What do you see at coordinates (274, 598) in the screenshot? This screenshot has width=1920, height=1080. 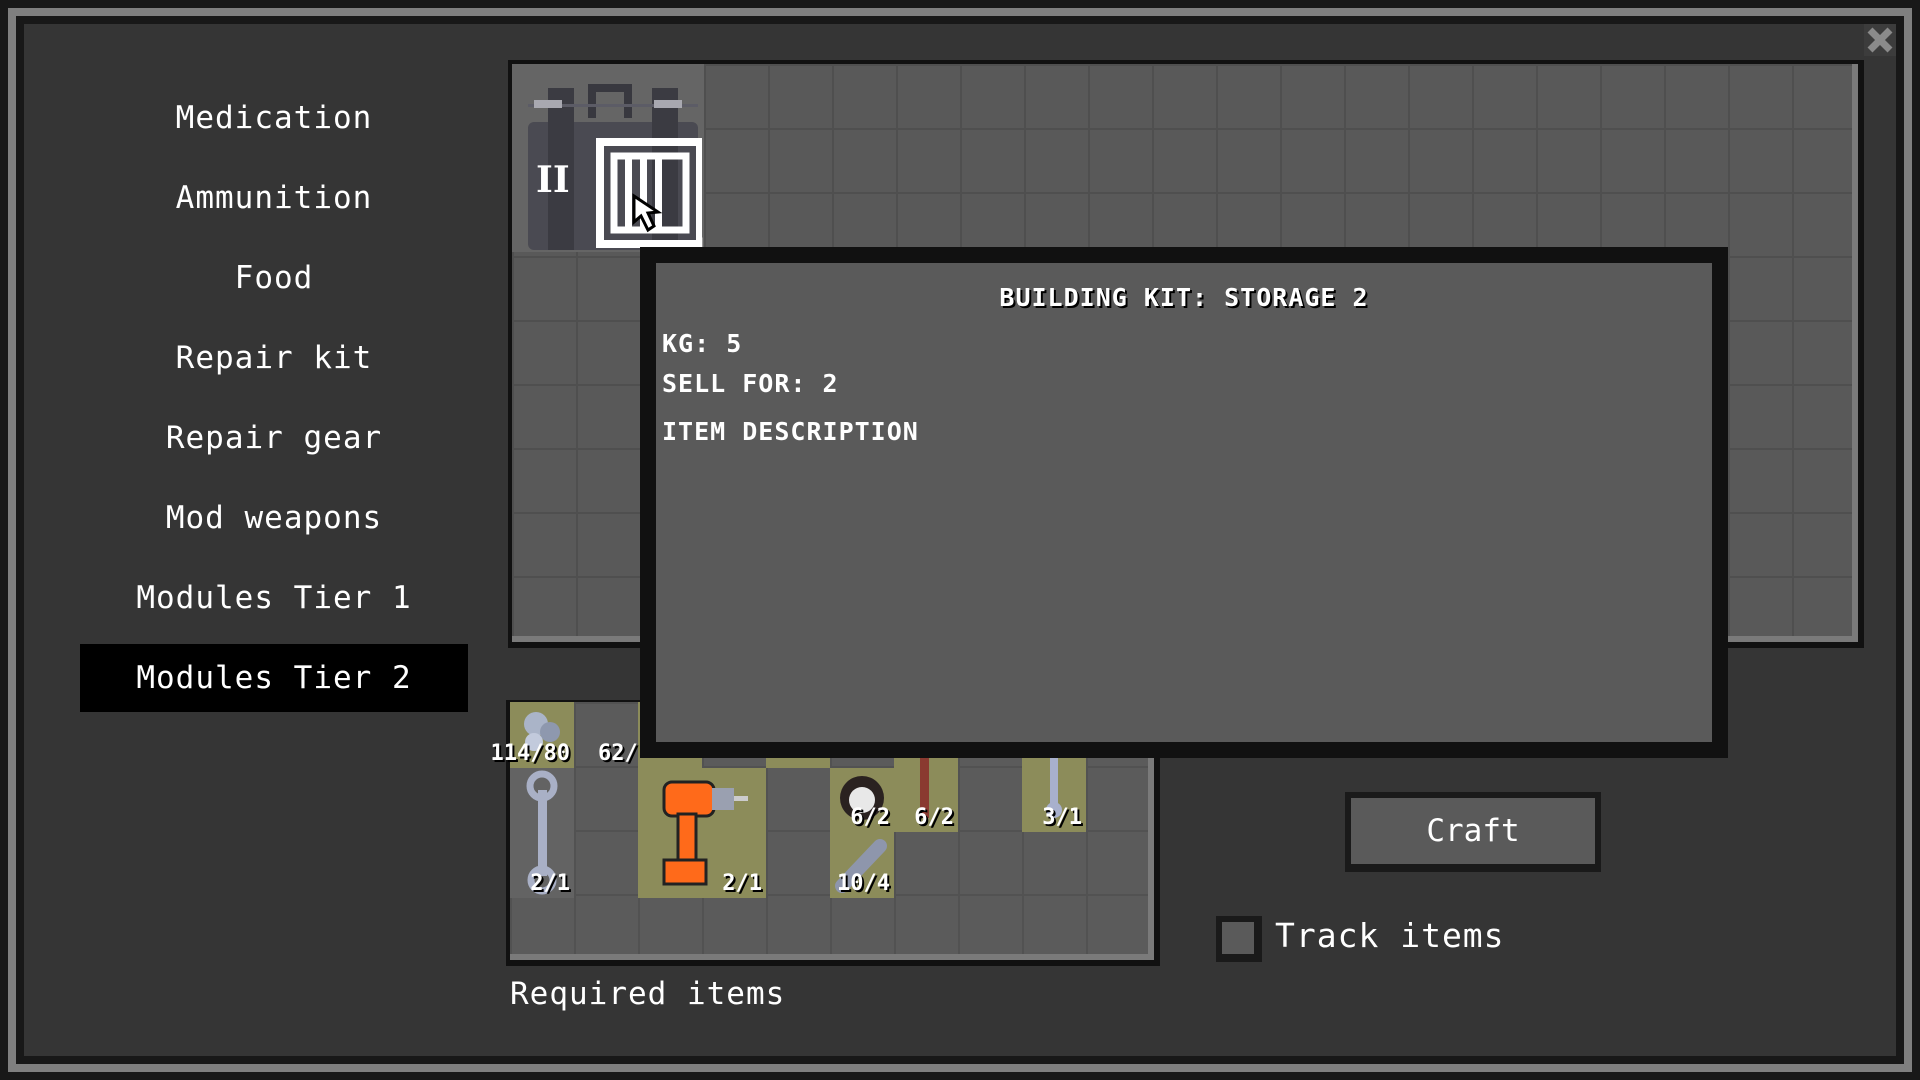 I see `category-label: Modules Tier 1` at bounding box center [274, 598].